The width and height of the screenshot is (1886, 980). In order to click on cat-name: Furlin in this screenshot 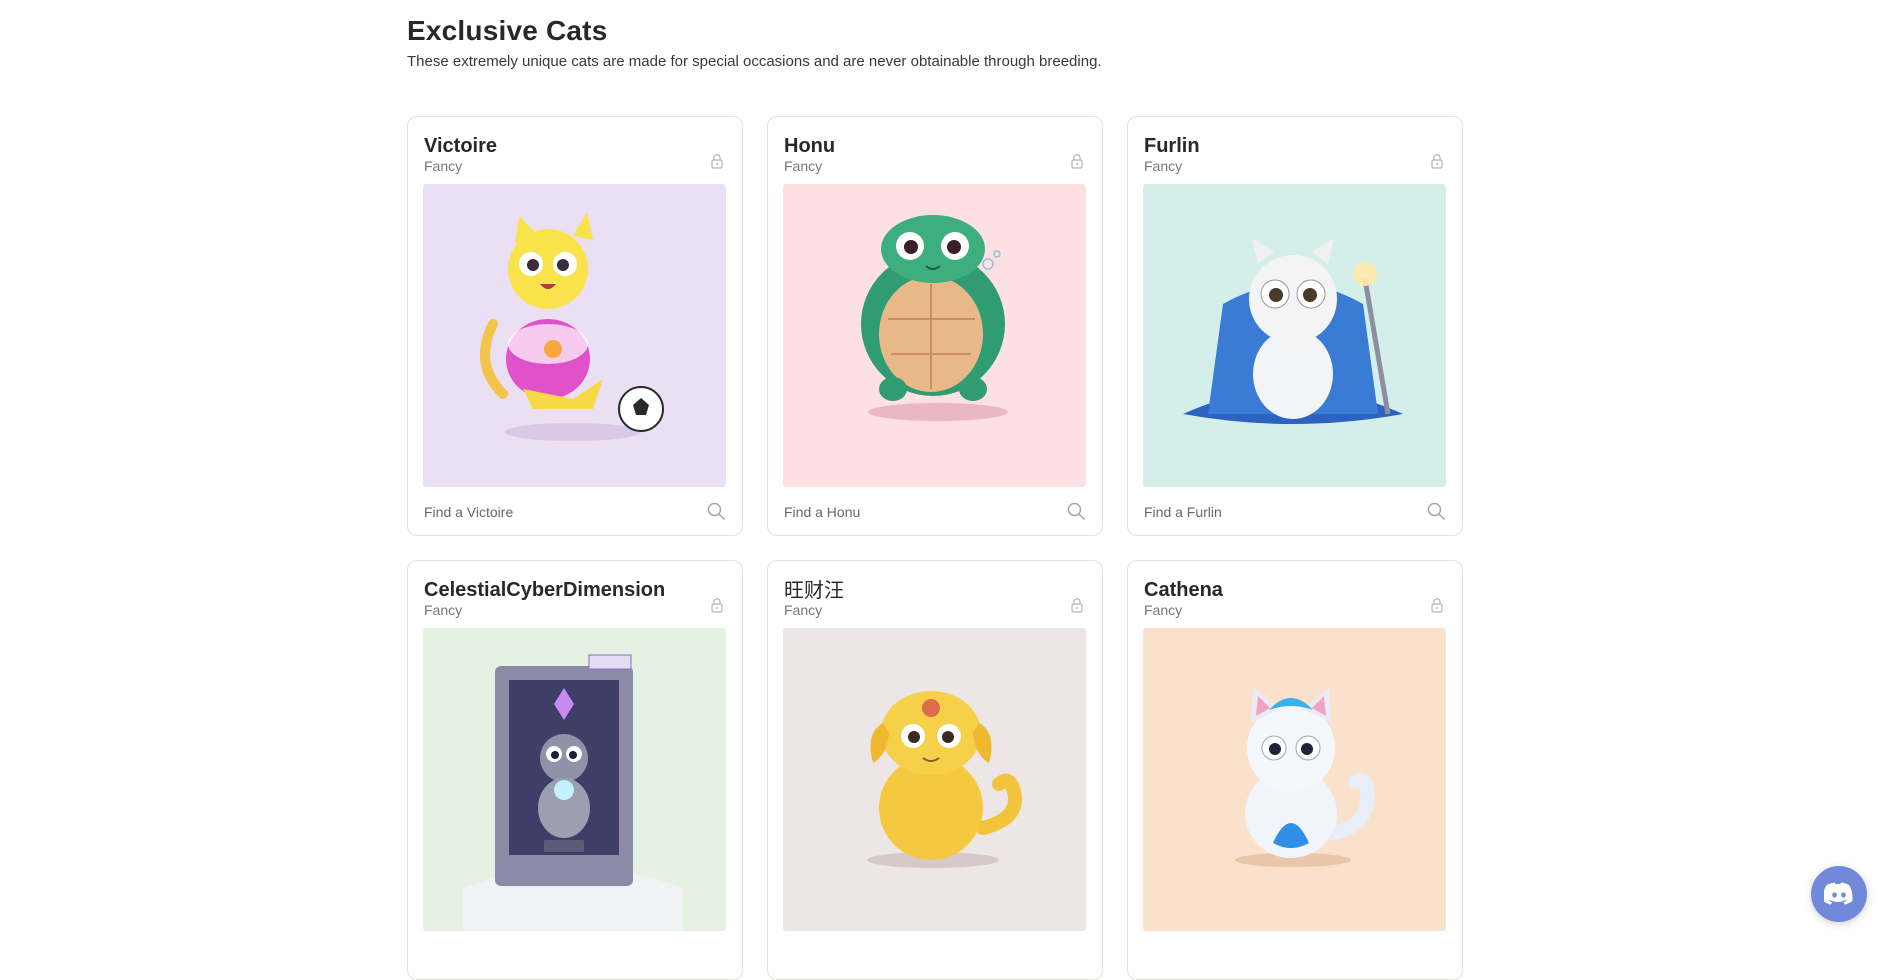, I will do `click(1172, 146)`.